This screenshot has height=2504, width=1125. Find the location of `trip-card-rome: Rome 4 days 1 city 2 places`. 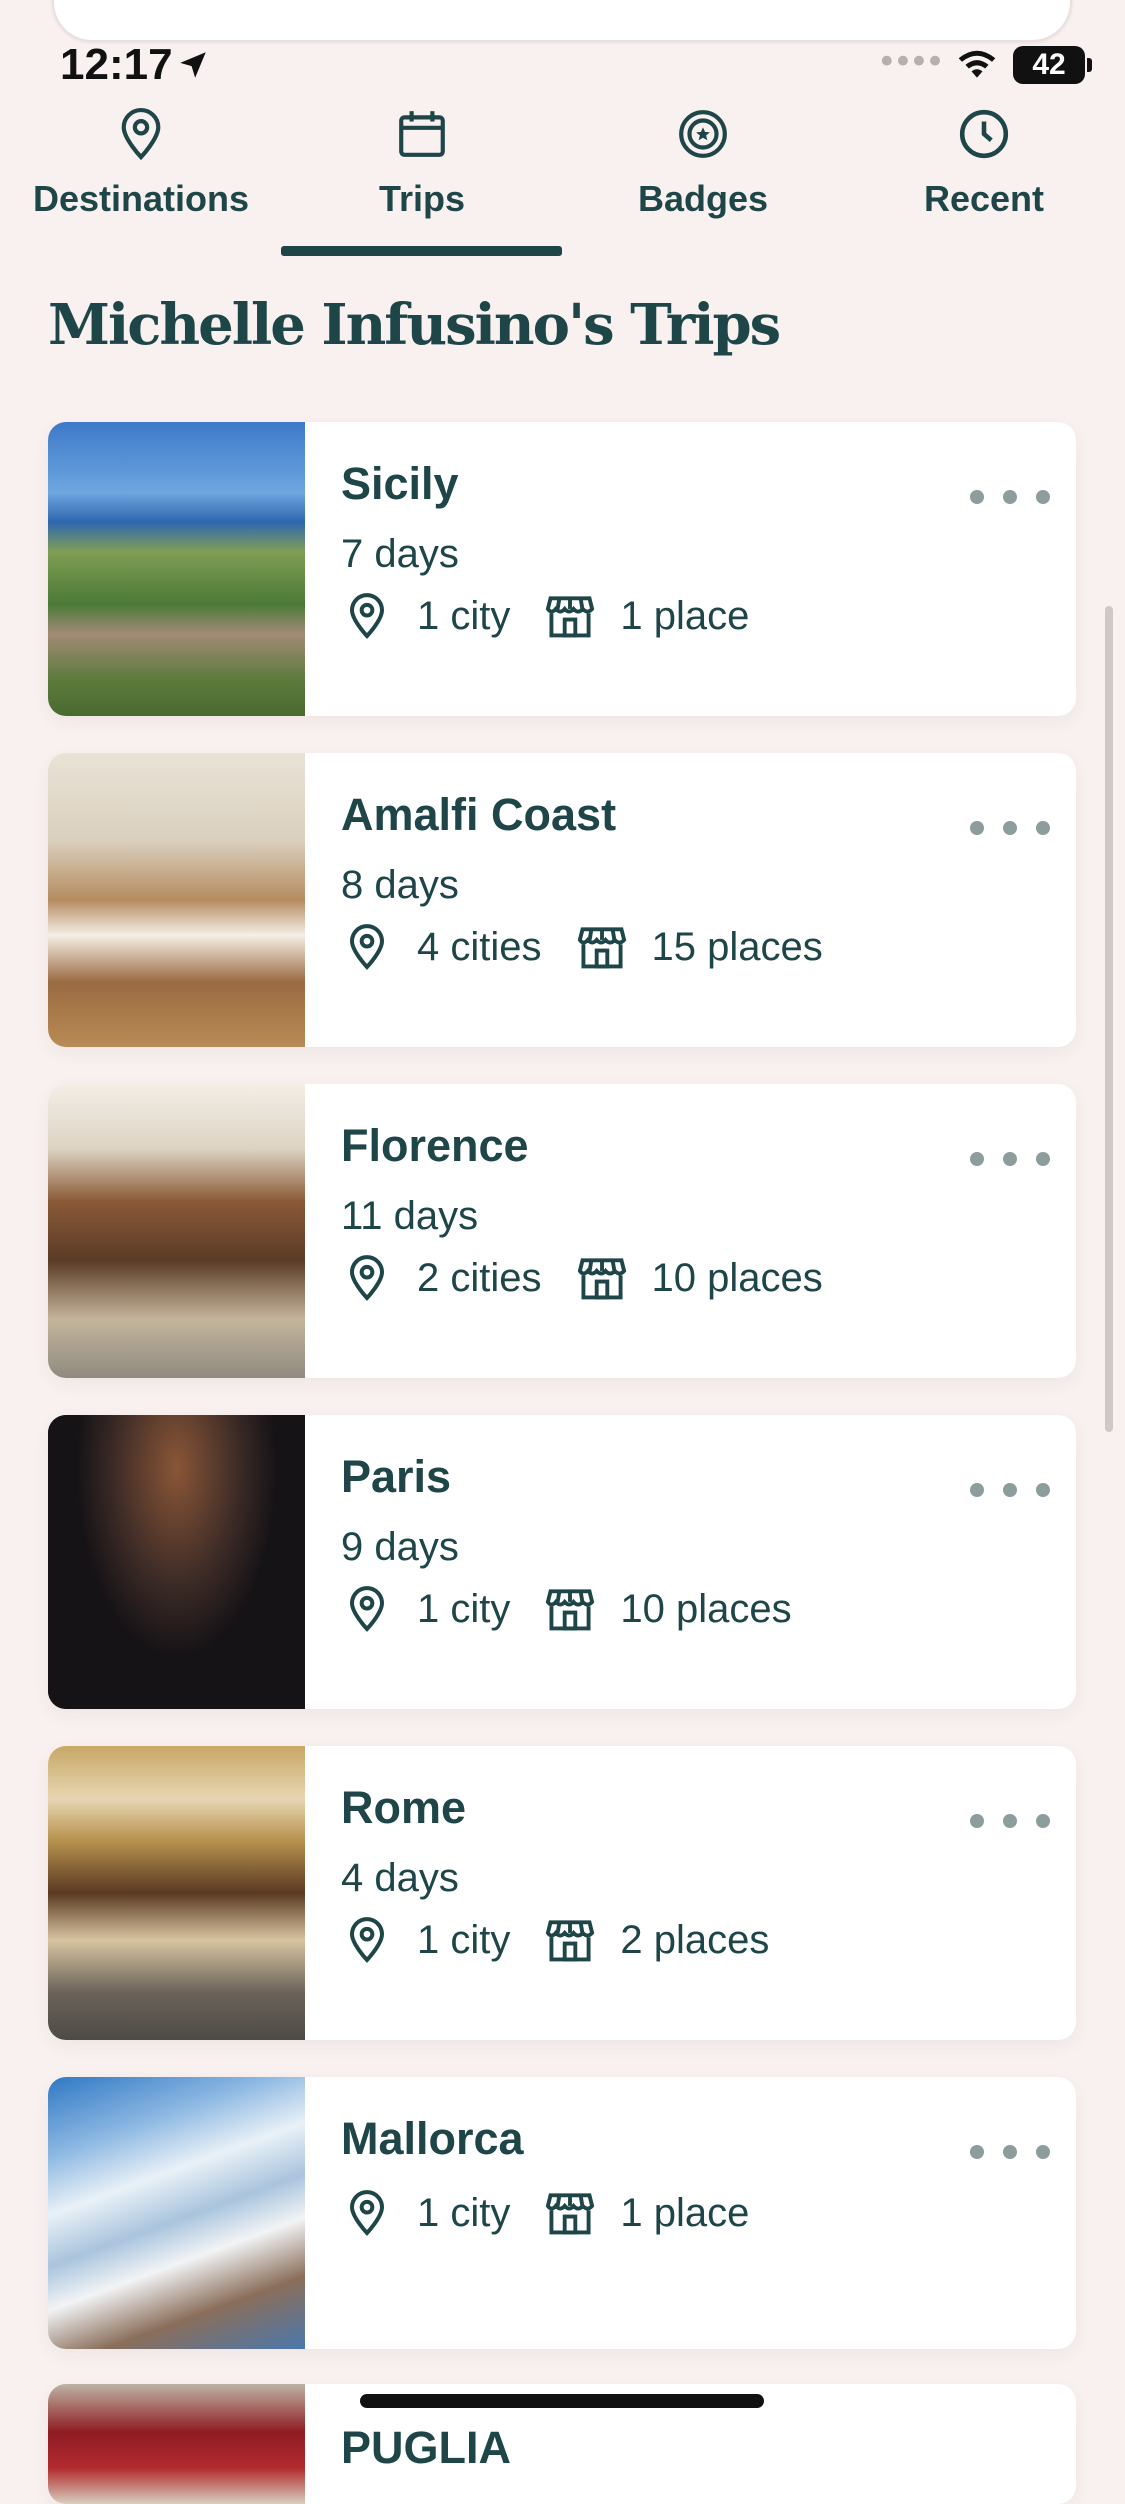

trip-card-rome: Rome 4 days 1 city 2 places is located at coordinates (562, 1893).